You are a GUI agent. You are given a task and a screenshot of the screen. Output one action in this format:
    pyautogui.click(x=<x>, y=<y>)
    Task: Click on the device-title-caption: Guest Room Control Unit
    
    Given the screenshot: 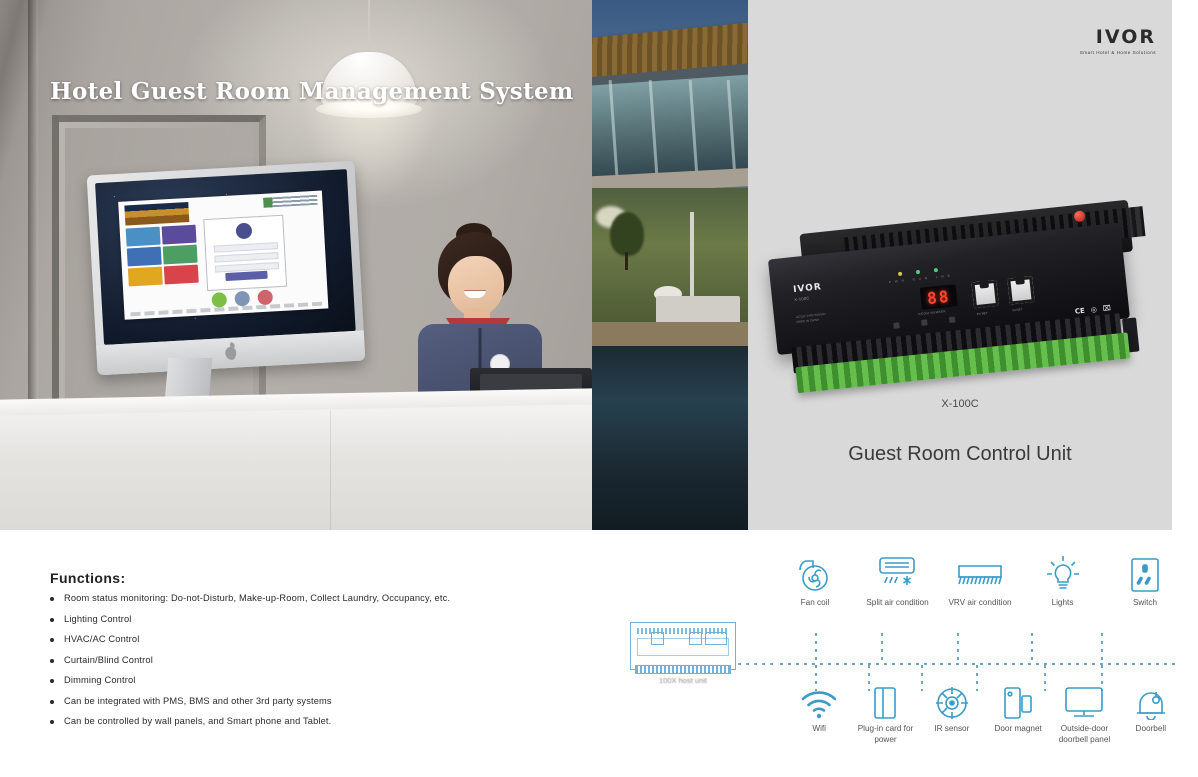 What is the action you would take?
    pyautogui.click(x=960, y=454)
    